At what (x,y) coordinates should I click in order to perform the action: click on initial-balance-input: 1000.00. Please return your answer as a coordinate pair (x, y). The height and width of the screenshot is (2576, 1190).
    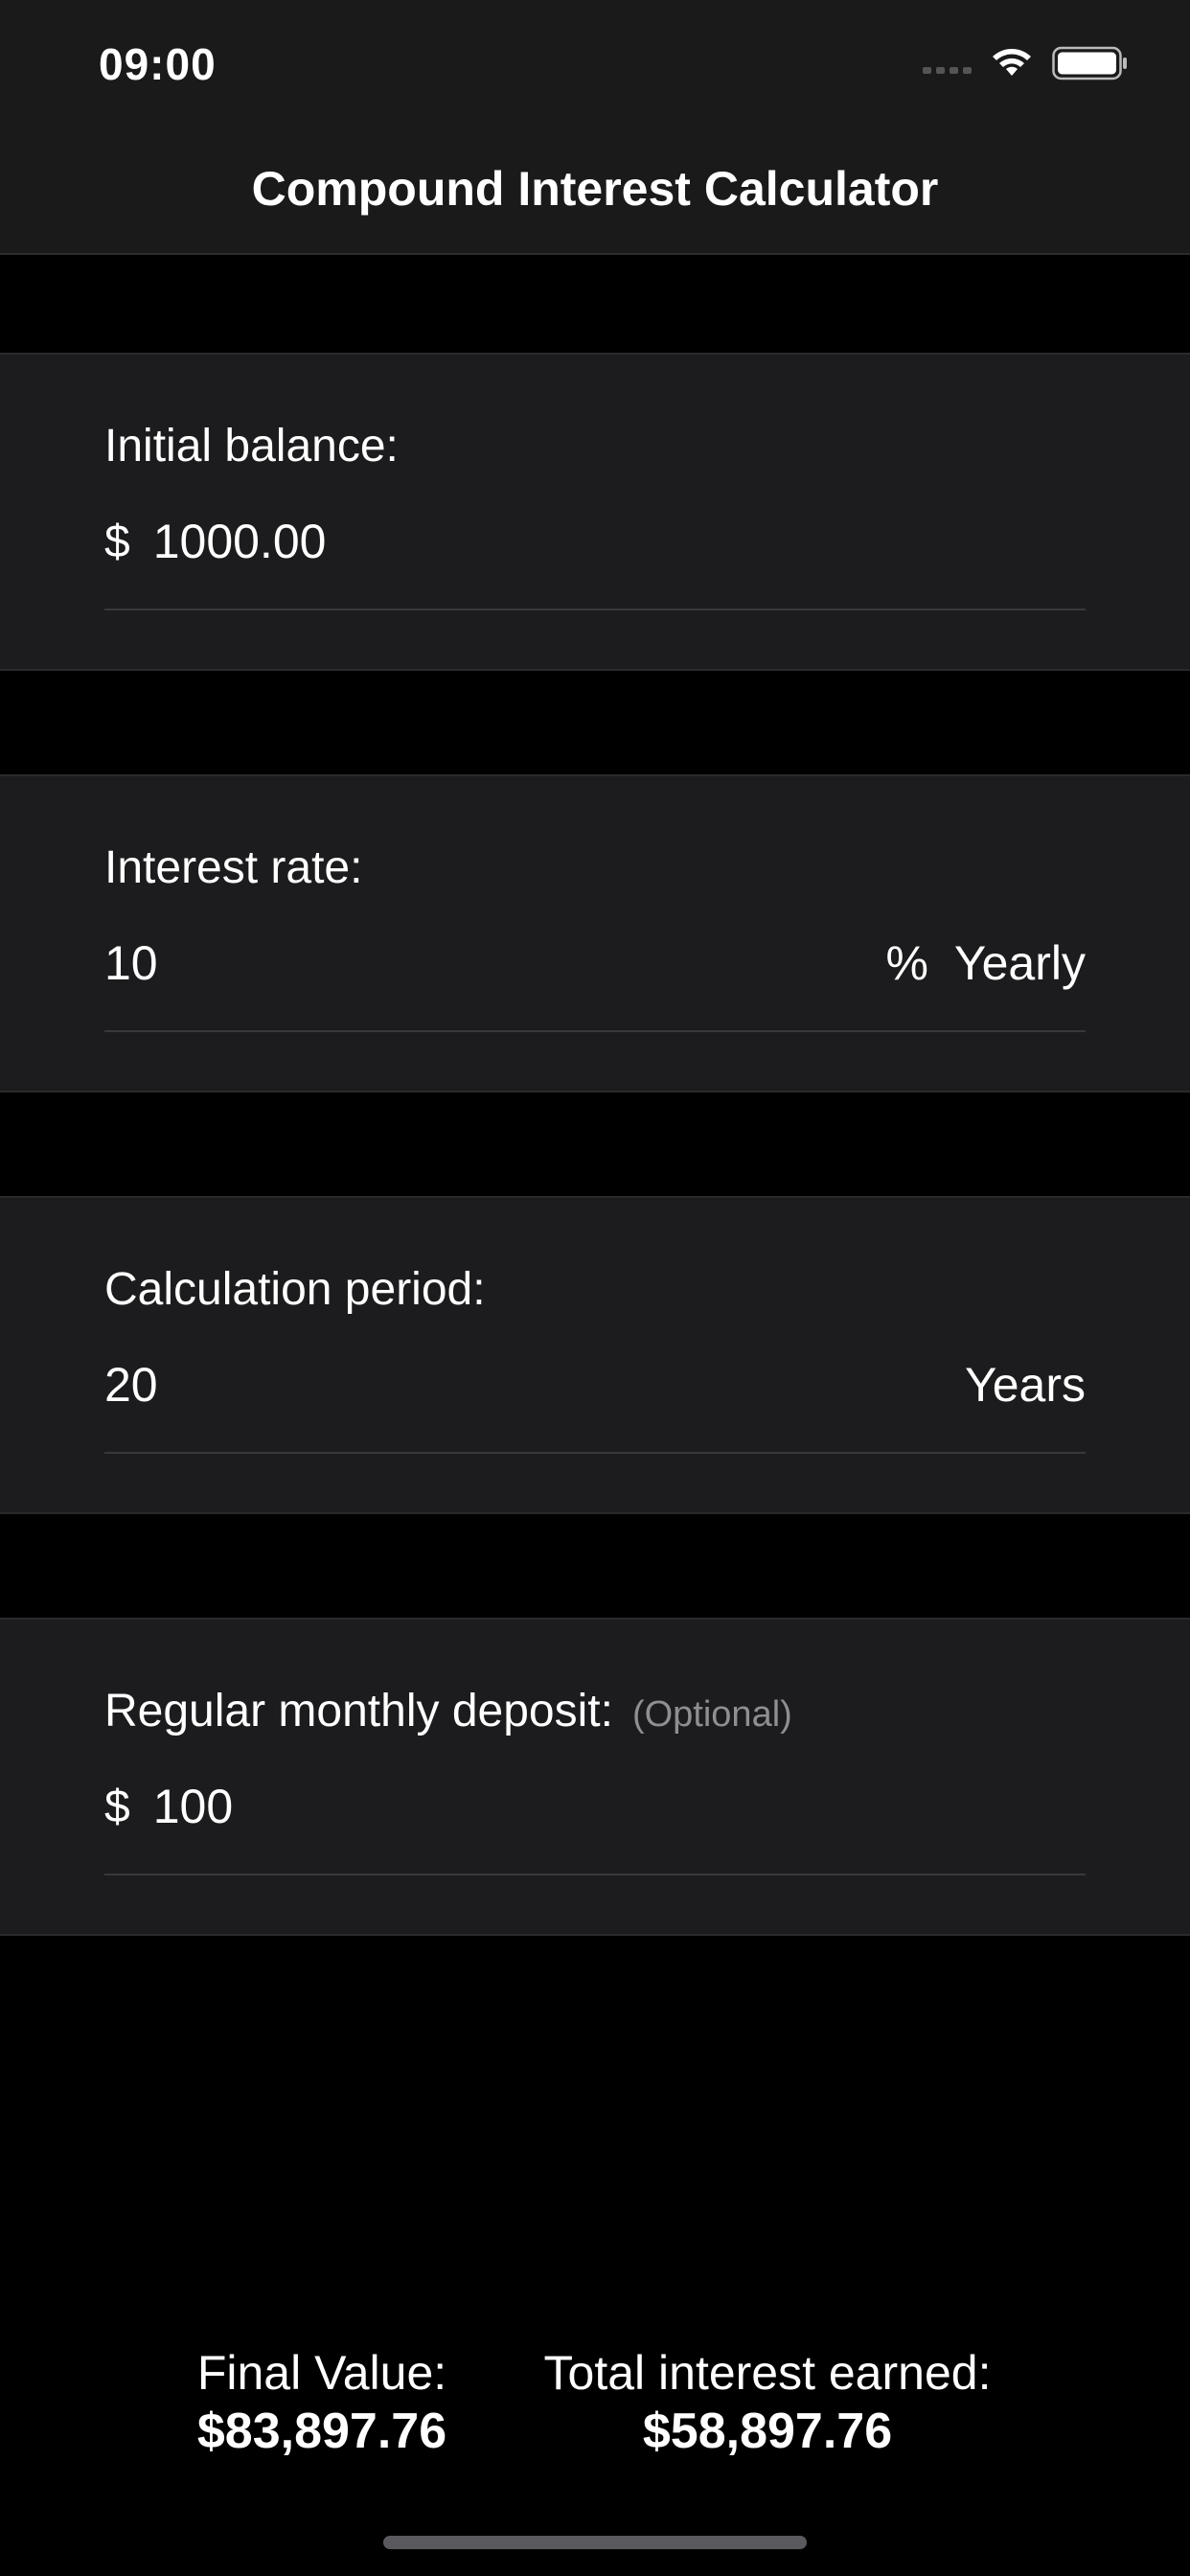
    Looking at the image, I should click on (620, 541).